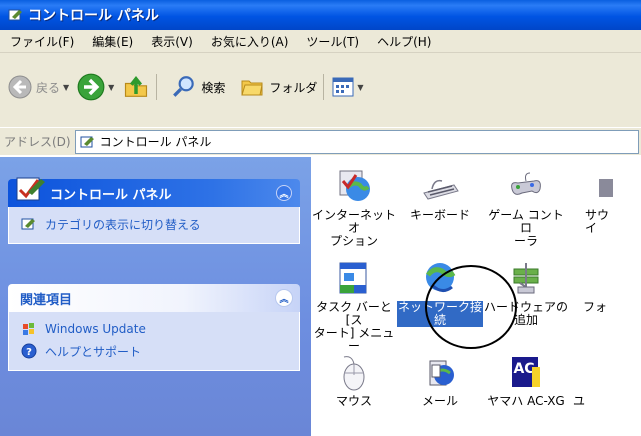 Image resolution: width=641 pixels, height=436 pixels. What do you see at coordinates (293, 87) in the screenshot?
I see `folders-label: フォルダ` at bounding box center [293, 87].